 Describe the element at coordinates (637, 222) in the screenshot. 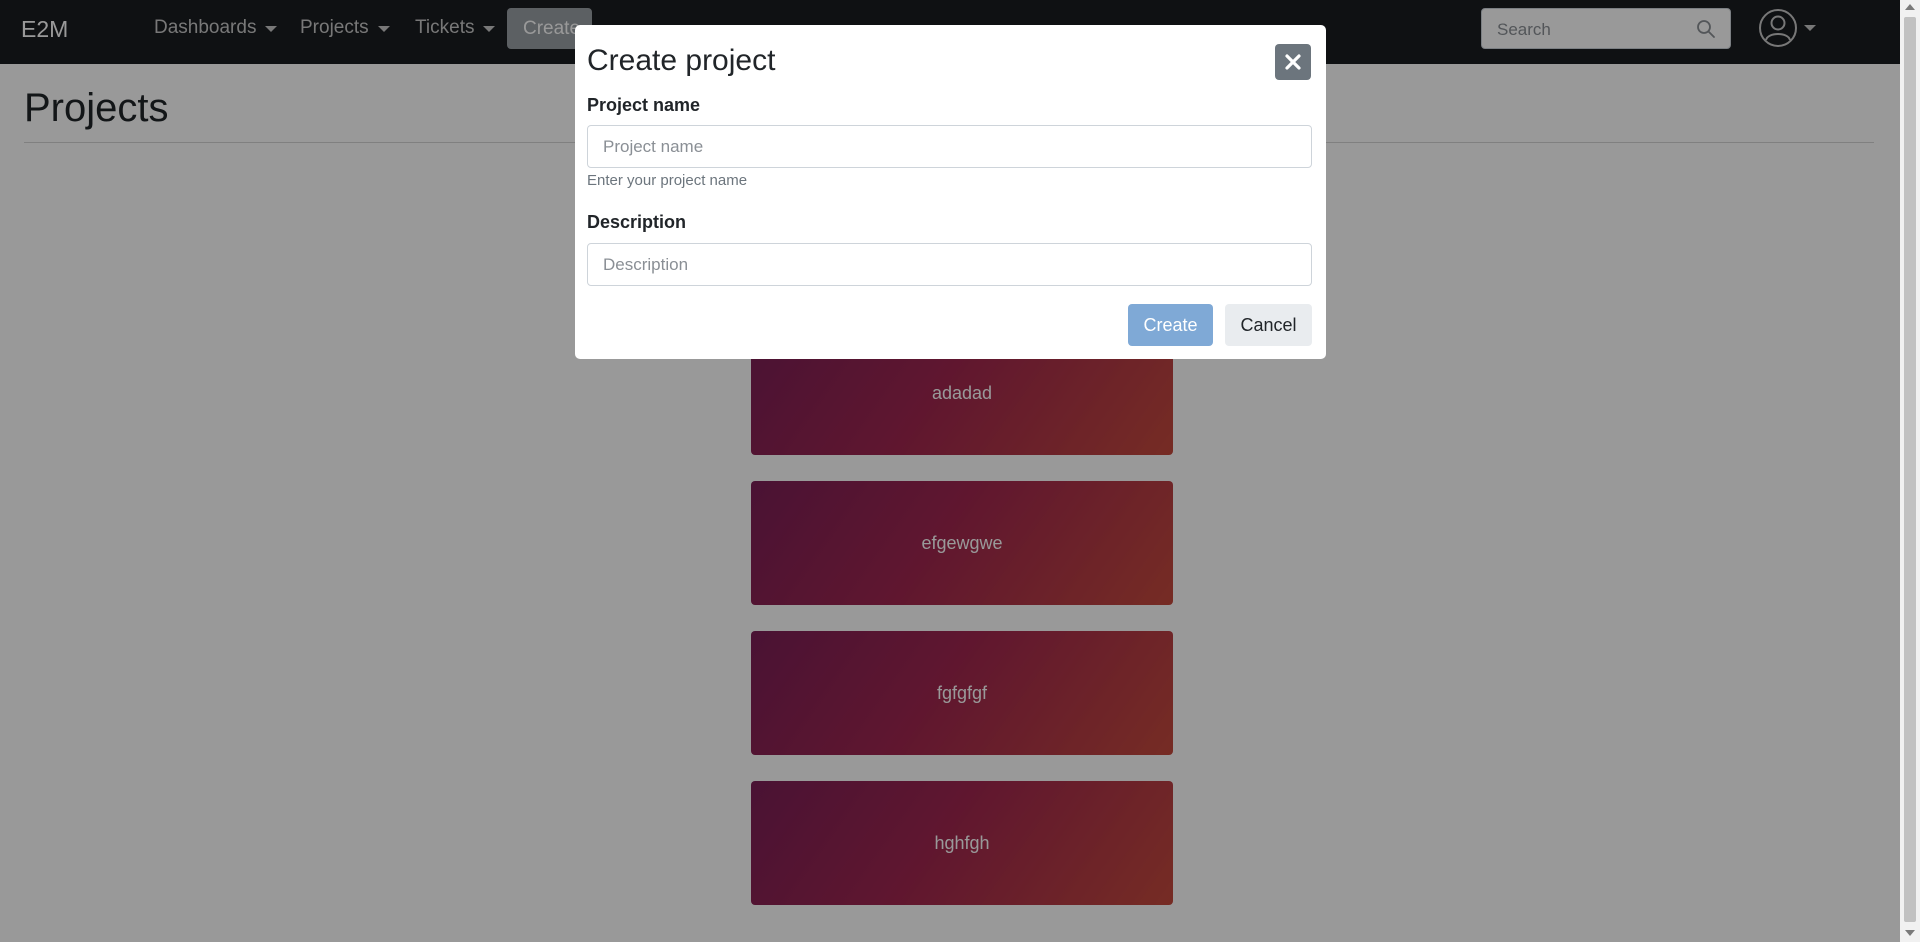

I see `description-label: Description` at that location.